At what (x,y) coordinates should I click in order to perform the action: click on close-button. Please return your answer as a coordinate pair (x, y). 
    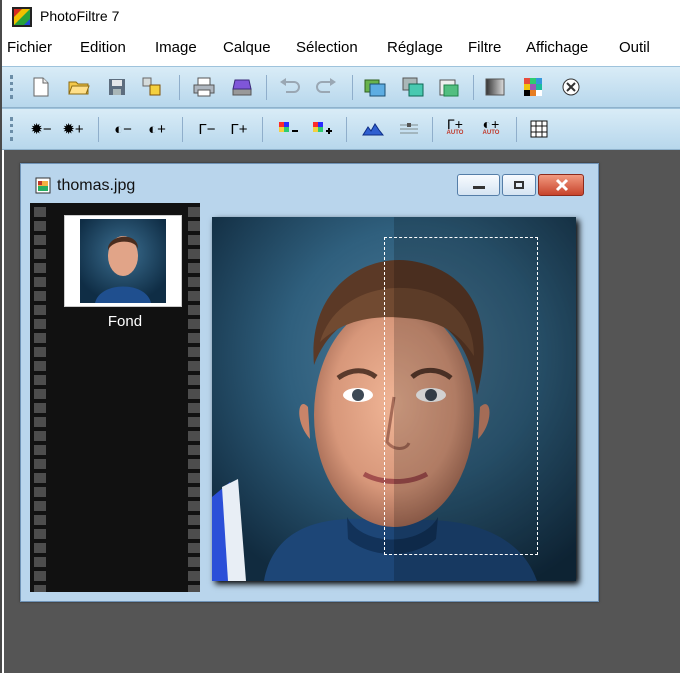
    Looking at the image, I should click on (561, 185).